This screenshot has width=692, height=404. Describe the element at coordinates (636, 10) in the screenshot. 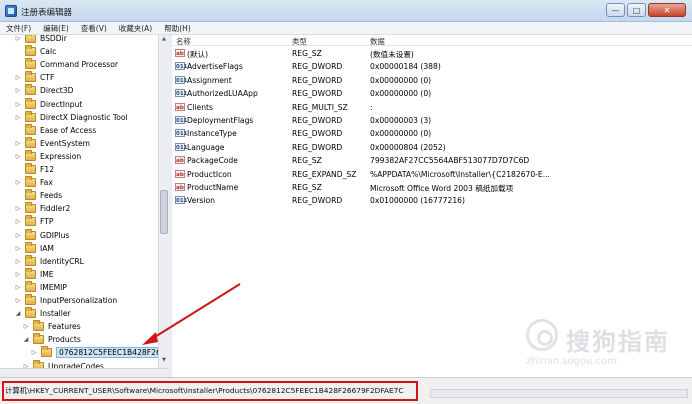

I see `maximize-button: □` at that location.